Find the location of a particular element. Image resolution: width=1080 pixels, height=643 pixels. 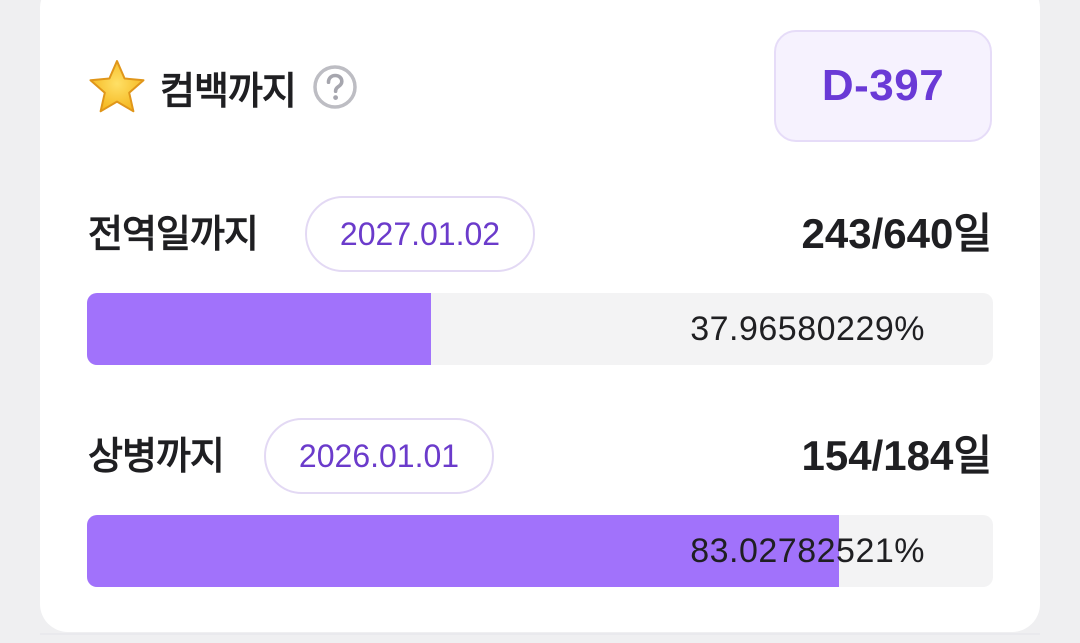

star-icon is located at coordinates (117, 87).